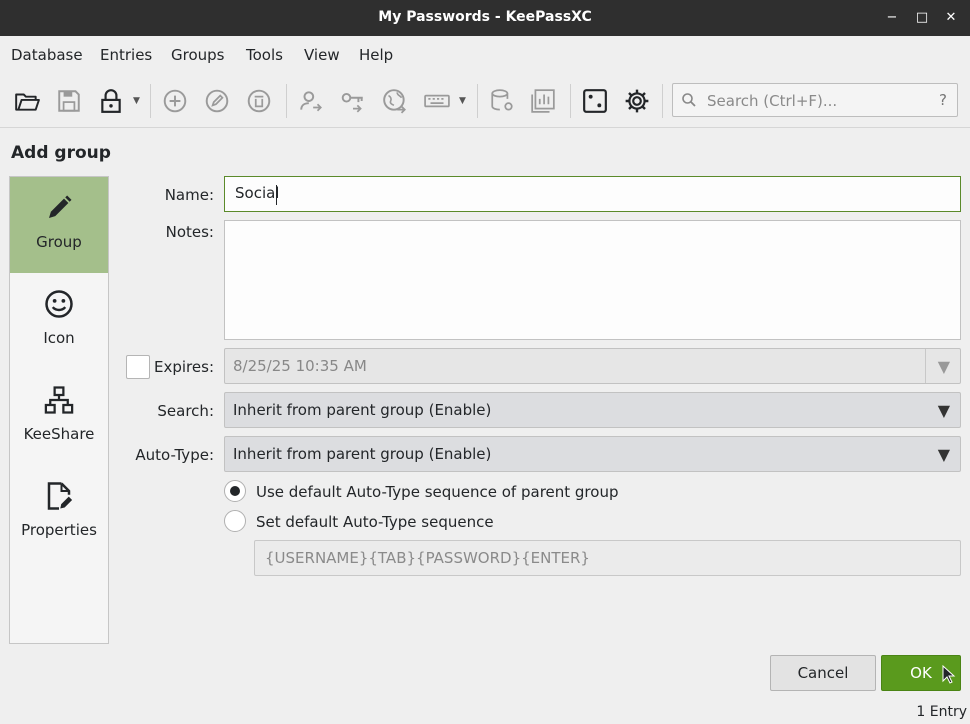 Image resolution: width=970 pixels, height=724 pixels. Describe the element at coordinates (592, 454) in the screenshot. I see `autotype-select: Inherit from parent group (Enable) ▼` at that location.